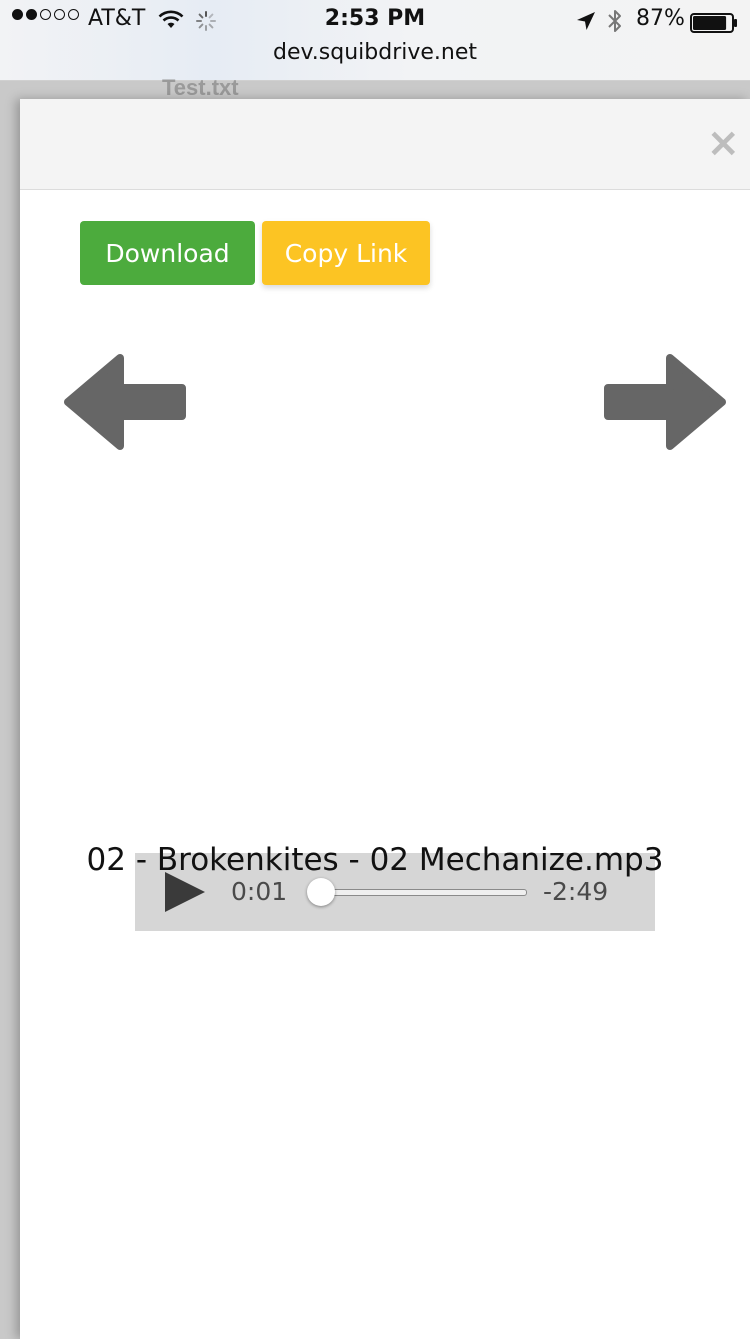 Image resolution: width=750 pixels, height=1339 pixels. What do you see at coordinates (385, 144) in the screenshot?
I see `modal-header: ×` at bounding box center [385, 144].